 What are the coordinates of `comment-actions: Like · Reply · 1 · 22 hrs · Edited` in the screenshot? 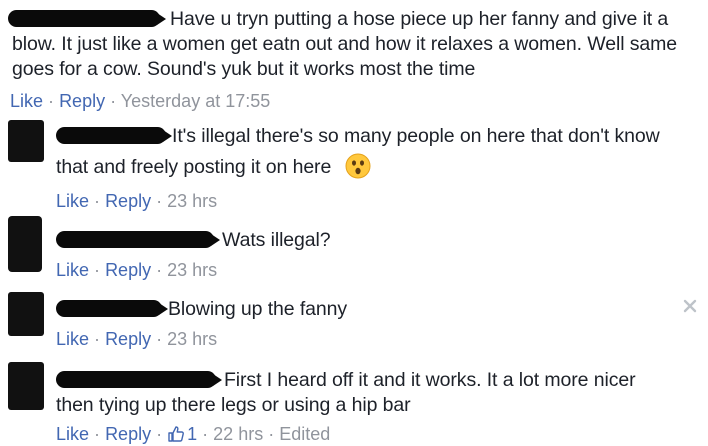 It's located at (193, 434).